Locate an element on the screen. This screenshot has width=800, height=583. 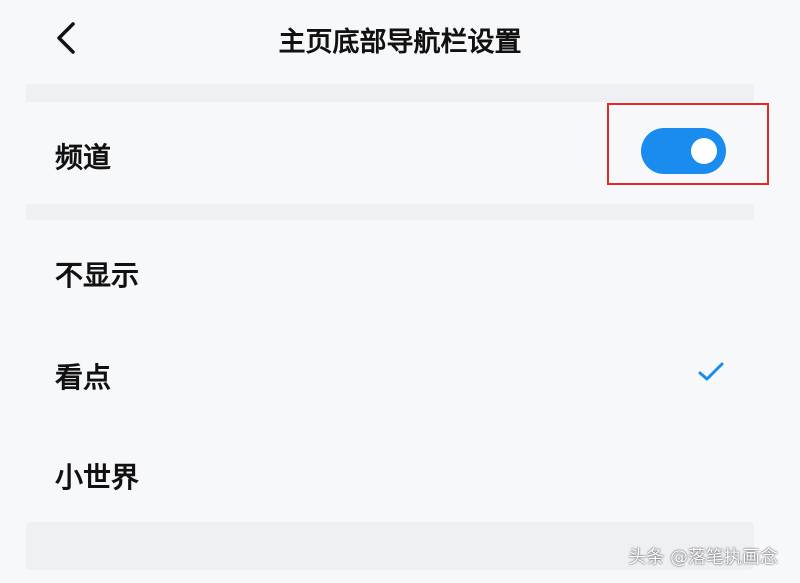
option-label: 不显示 is located at coordinates (97, 275).